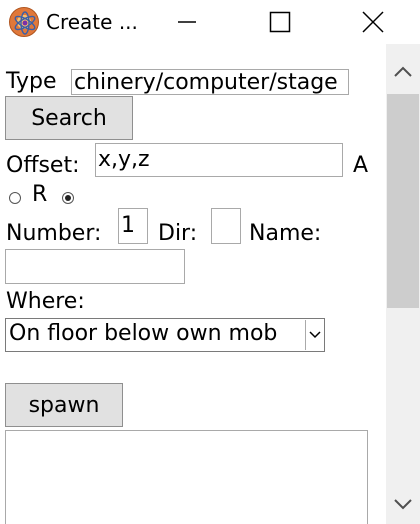 This screenshot has height=524, width=420. Describe the element at coordinates (403, 201) in the screenshot. I see `scrollbar-thumb` at that location.